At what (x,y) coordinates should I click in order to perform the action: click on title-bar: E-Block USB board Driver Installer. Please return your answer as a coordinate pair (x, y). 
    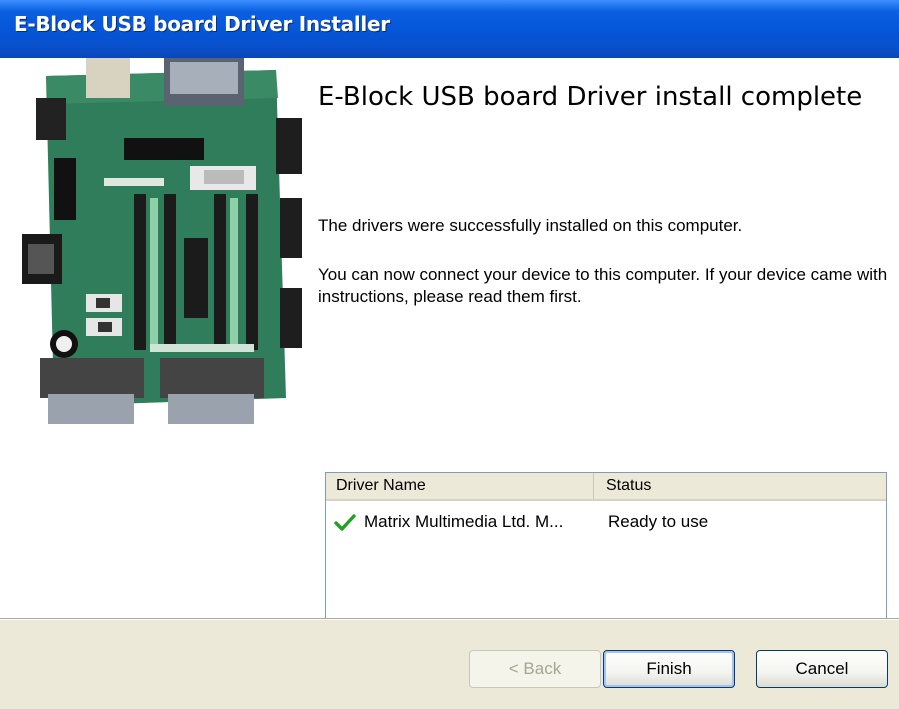
    Looking at the image, I should click on (449, 29).